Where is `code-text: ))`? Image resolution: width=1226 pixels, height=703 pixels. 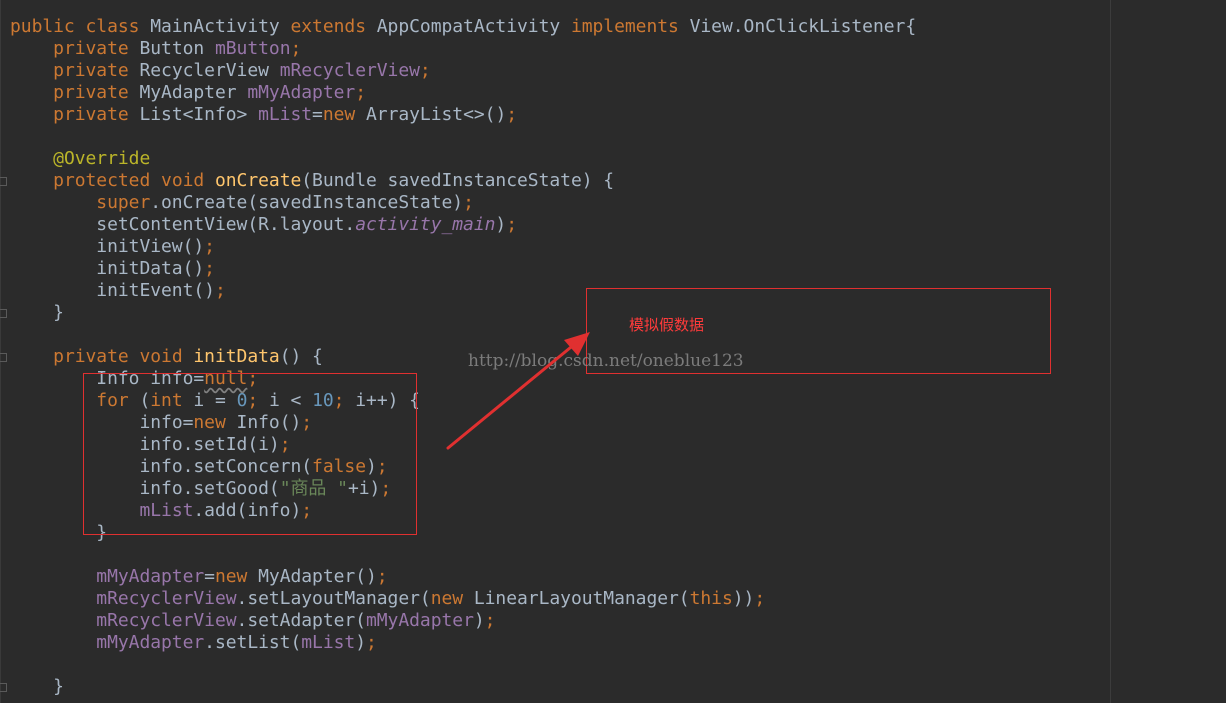 code-text: )) is located at coordinates (743, 598).